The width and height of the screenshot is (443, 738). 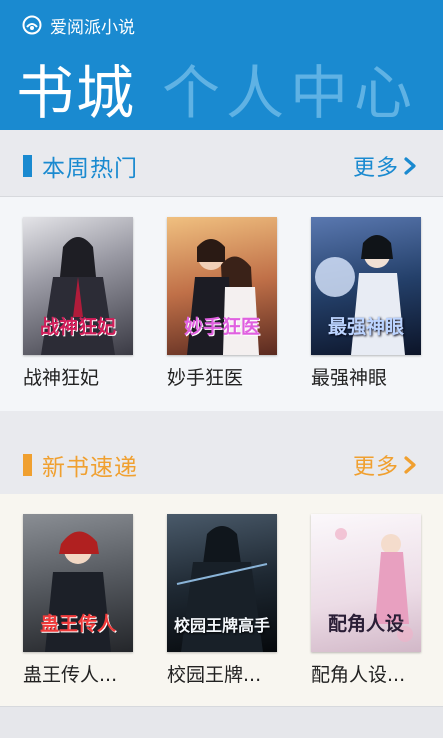 What do you see at coordinates (78, 286) in the screenshot?
I see `book-cover: 战神狂妃` at bounding box center [78, 286].